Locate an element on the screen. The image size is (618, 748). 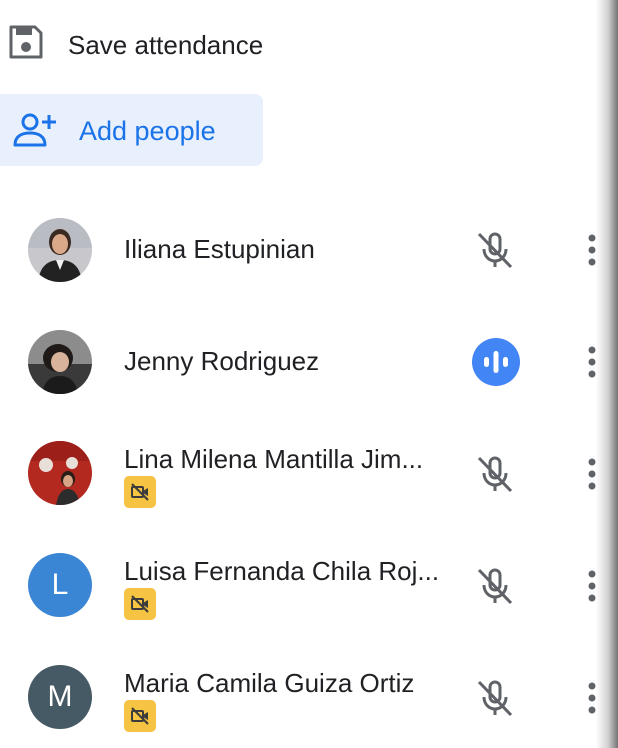
audio-level-icon is located at coordinates (496, 362).